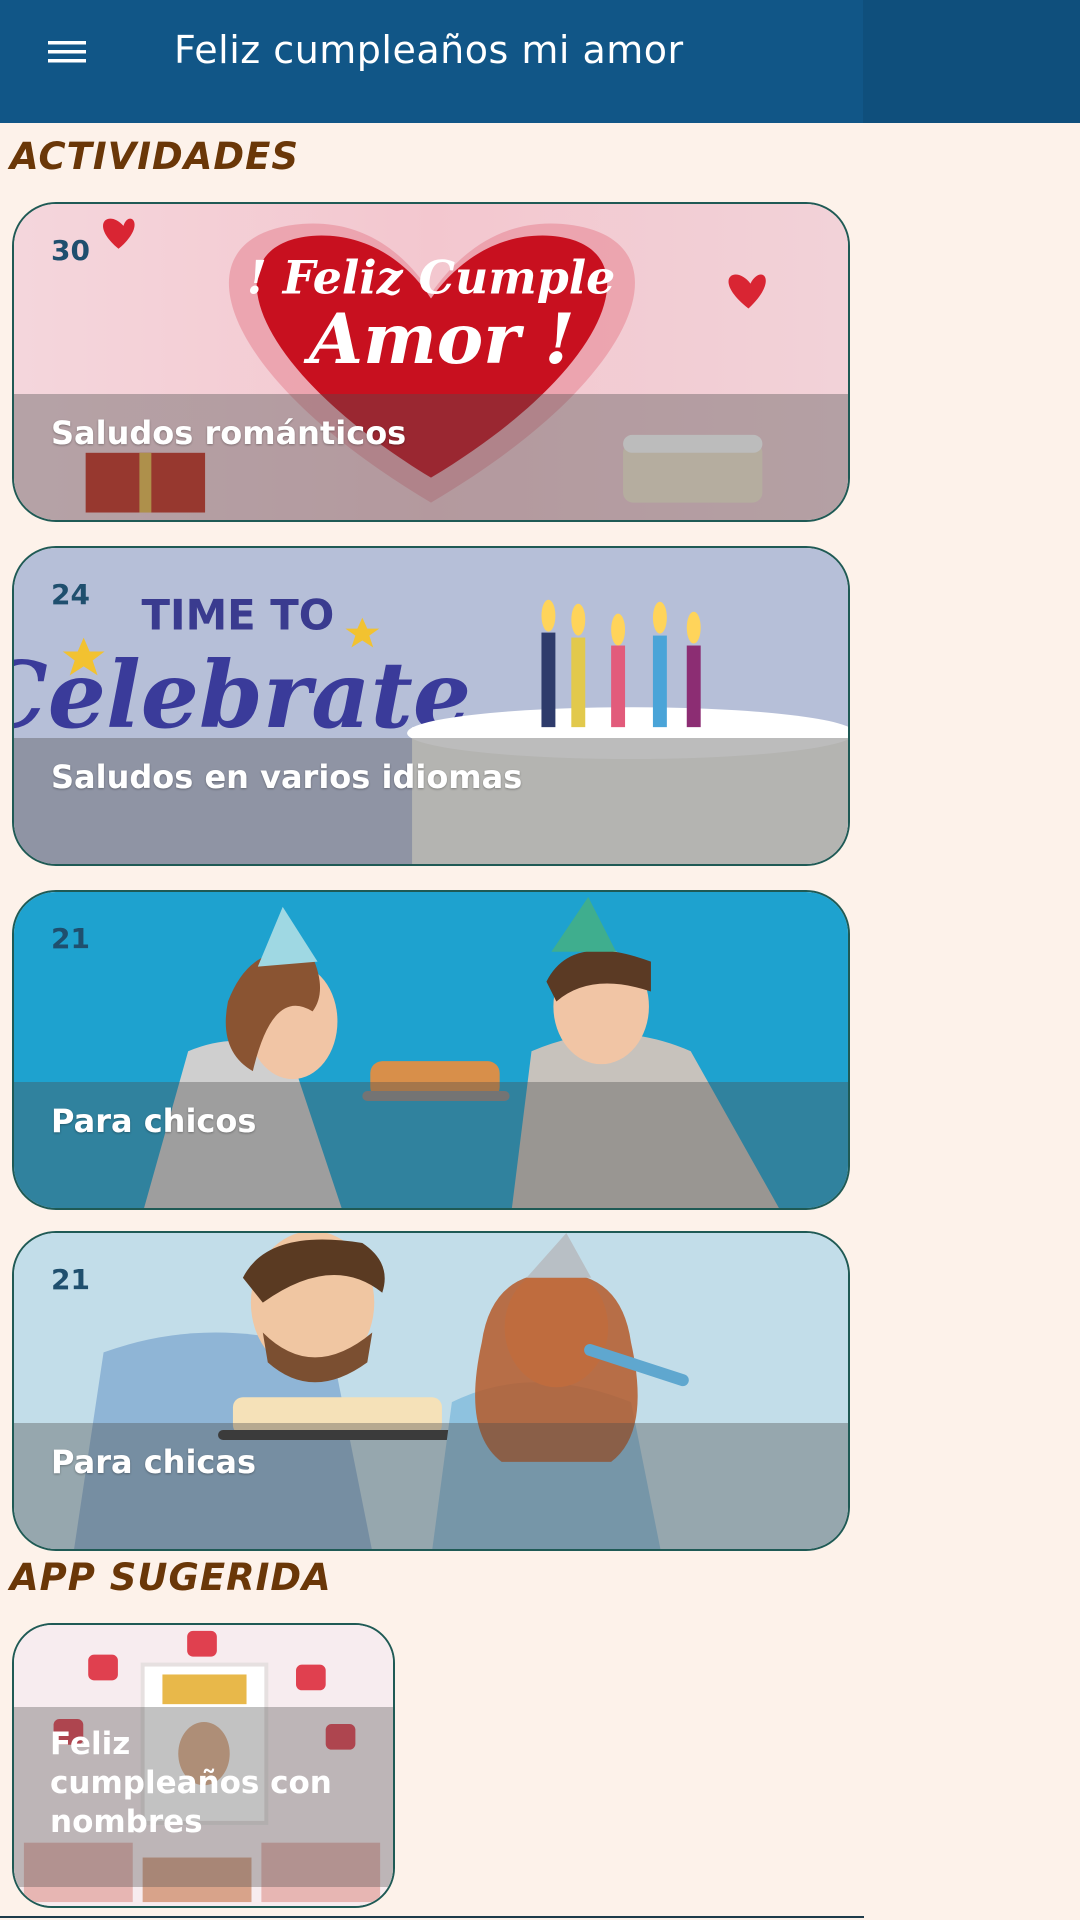 This screenshot has height=1920, width=1080. I want to click on app-title: Feliz cumpleaños mi amor, so click(429, 50).